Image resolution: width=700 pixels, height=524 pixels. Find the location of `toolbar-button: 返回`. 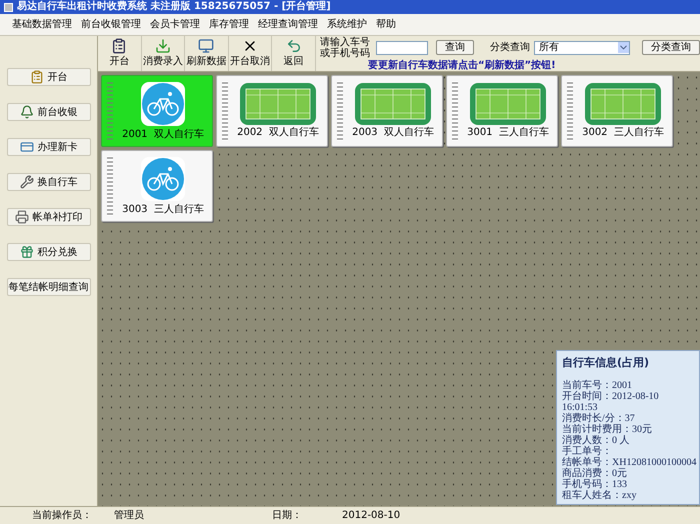

toolbar-button: 返回 is located at coordinates (294, 53).